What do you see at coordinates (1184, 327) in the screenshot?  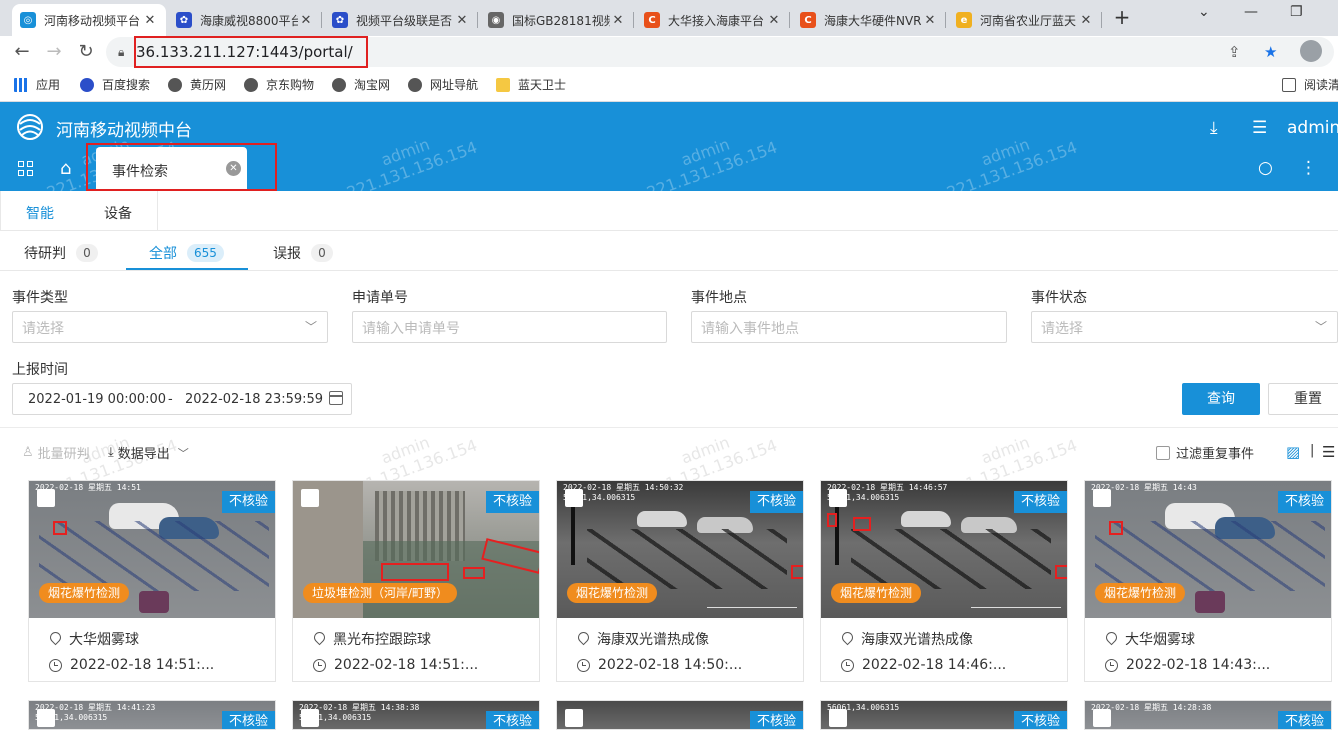 I see `status-select: 请选择 ﹀` at bounding box center [1184, 327].